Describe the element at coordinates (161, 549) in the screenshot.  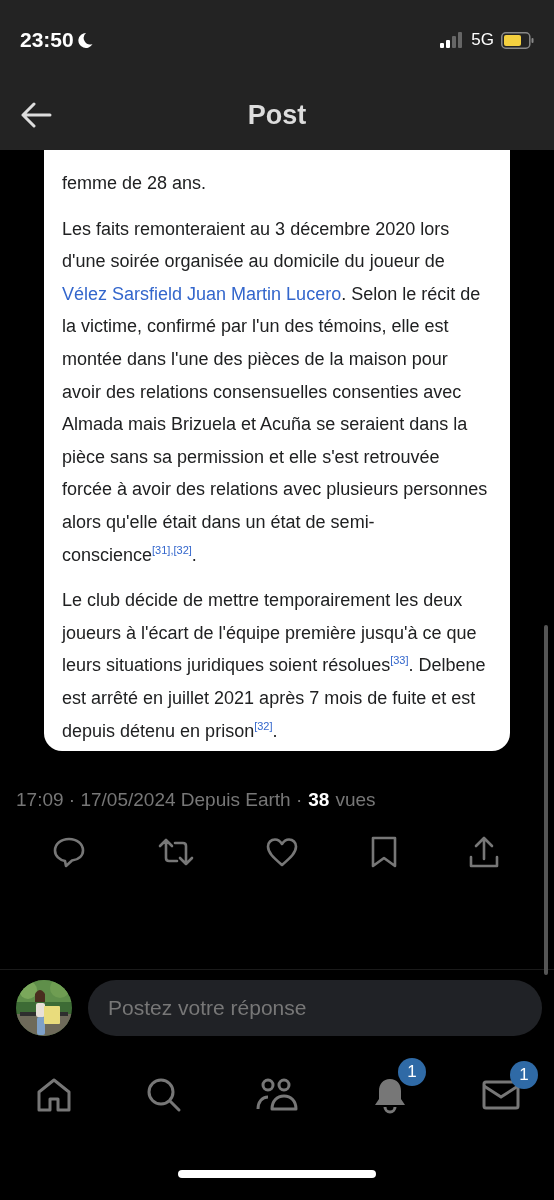
I see `footnote-link: [31]` at that location.